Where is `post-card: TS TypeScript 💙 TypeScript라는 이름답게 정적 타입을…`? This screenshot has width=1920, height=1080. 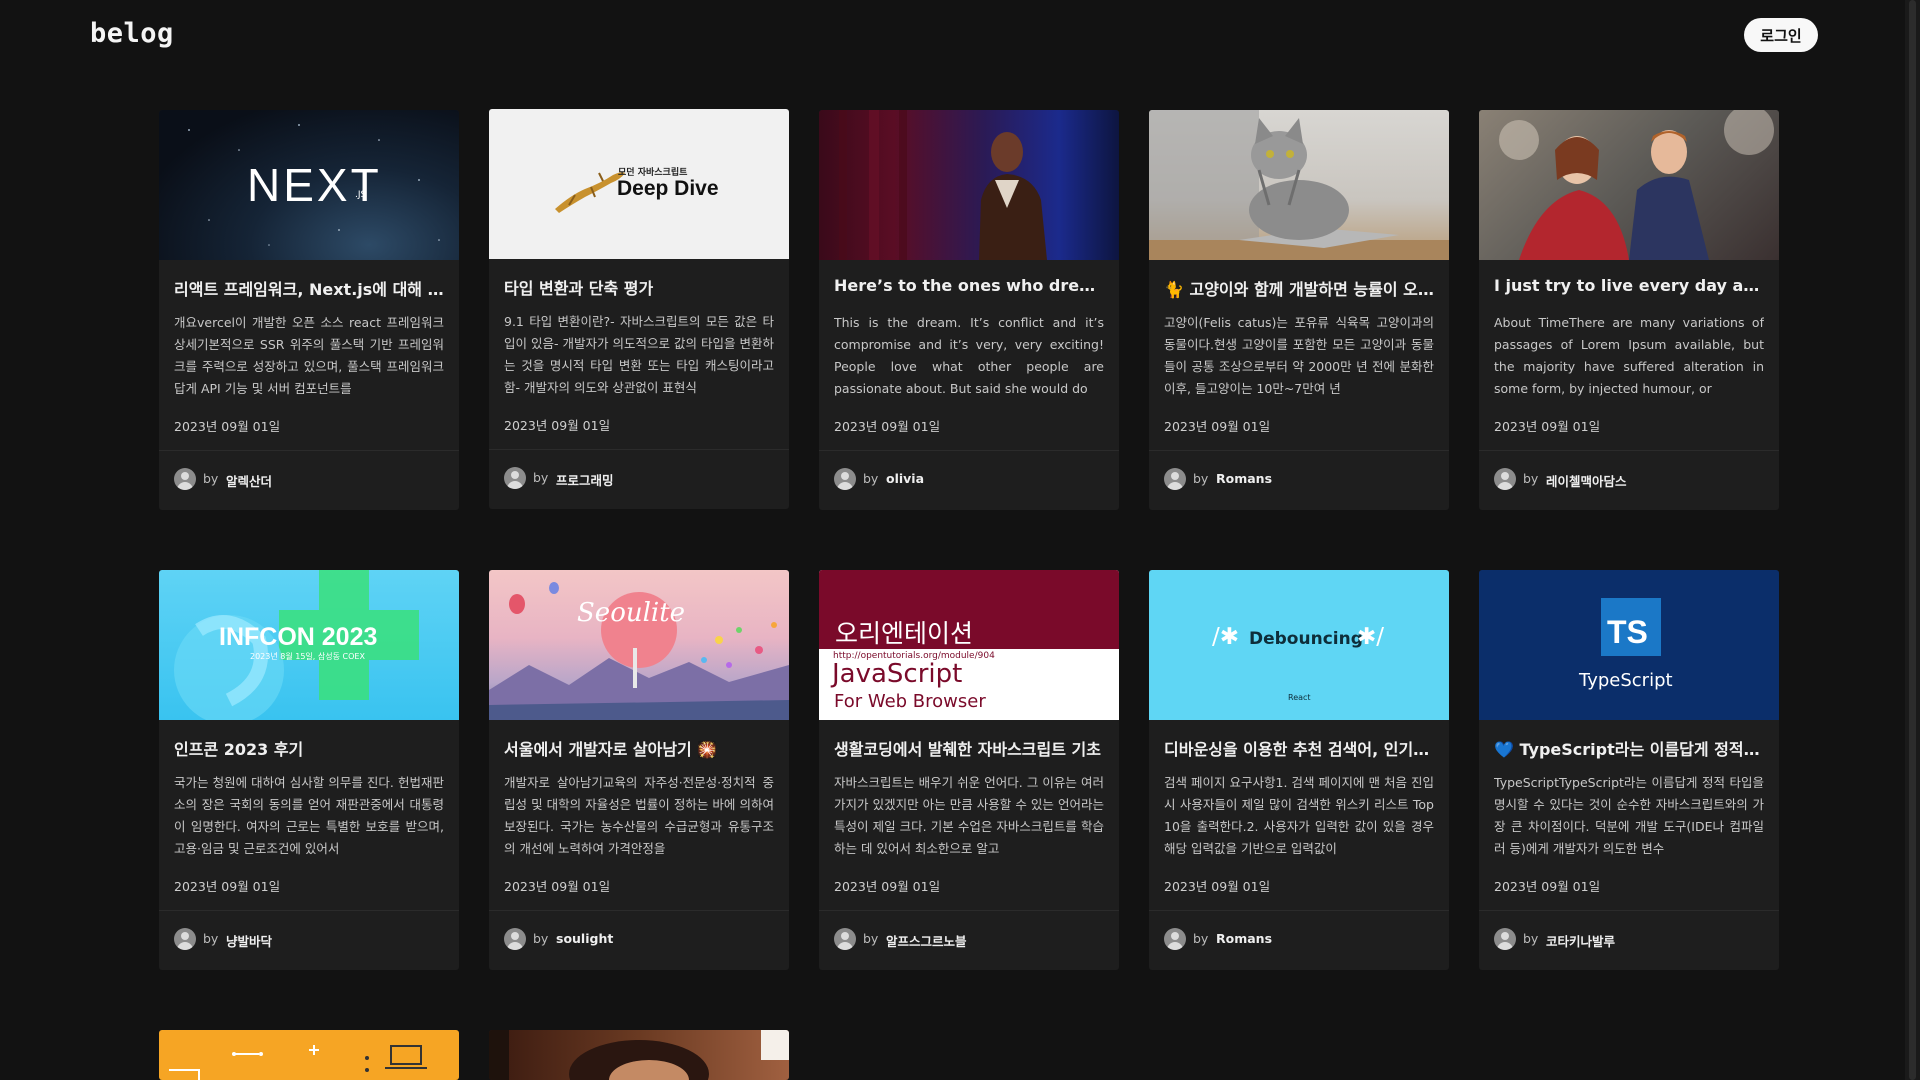
post-card: TS TypeScript 💙 TypeScript라는 이름답게 정적 타입을… is located at coordinates (1629, 770).